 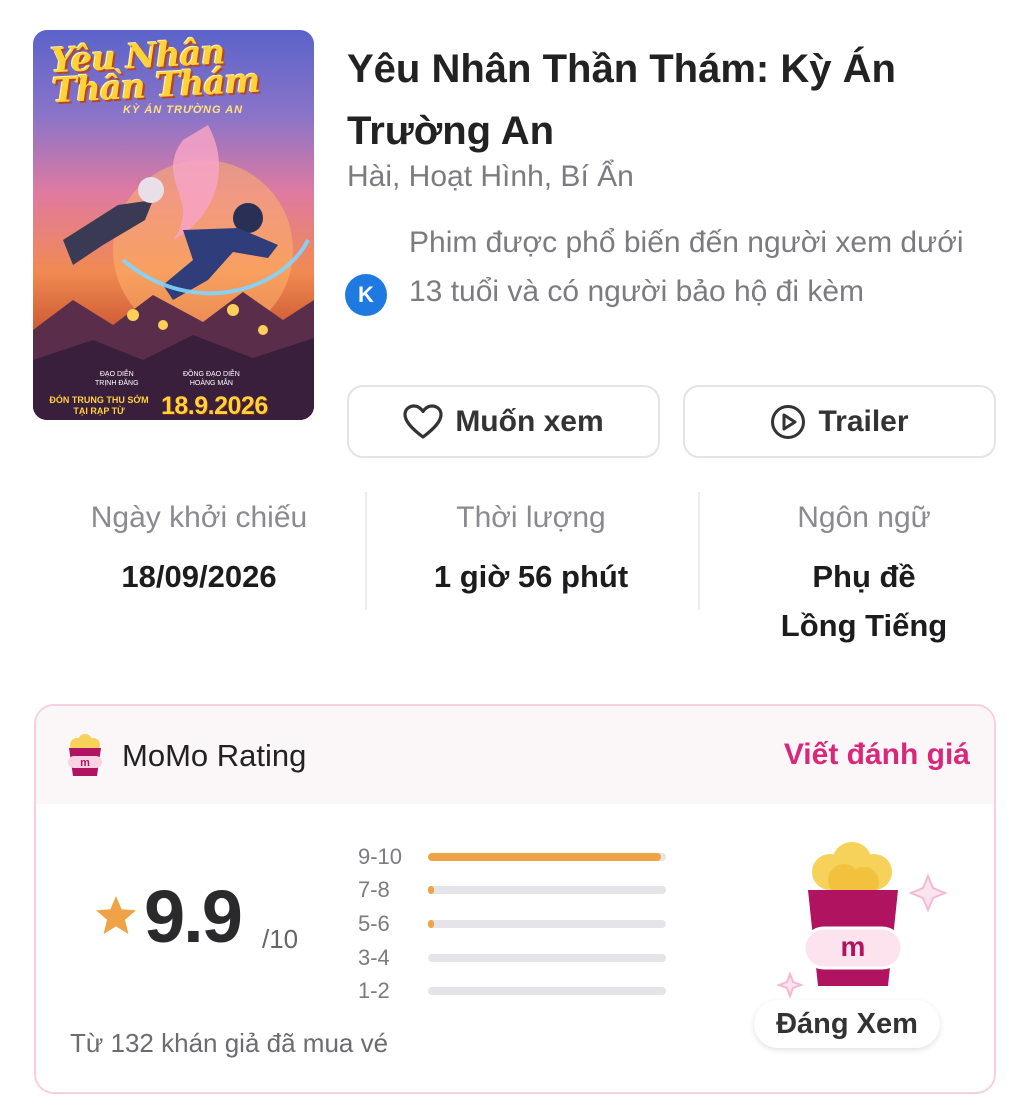 What do you see at coordinates (380, 856) in the screenshot?
I see `distribution-label: 9-10` at bounding box center [380, 856].